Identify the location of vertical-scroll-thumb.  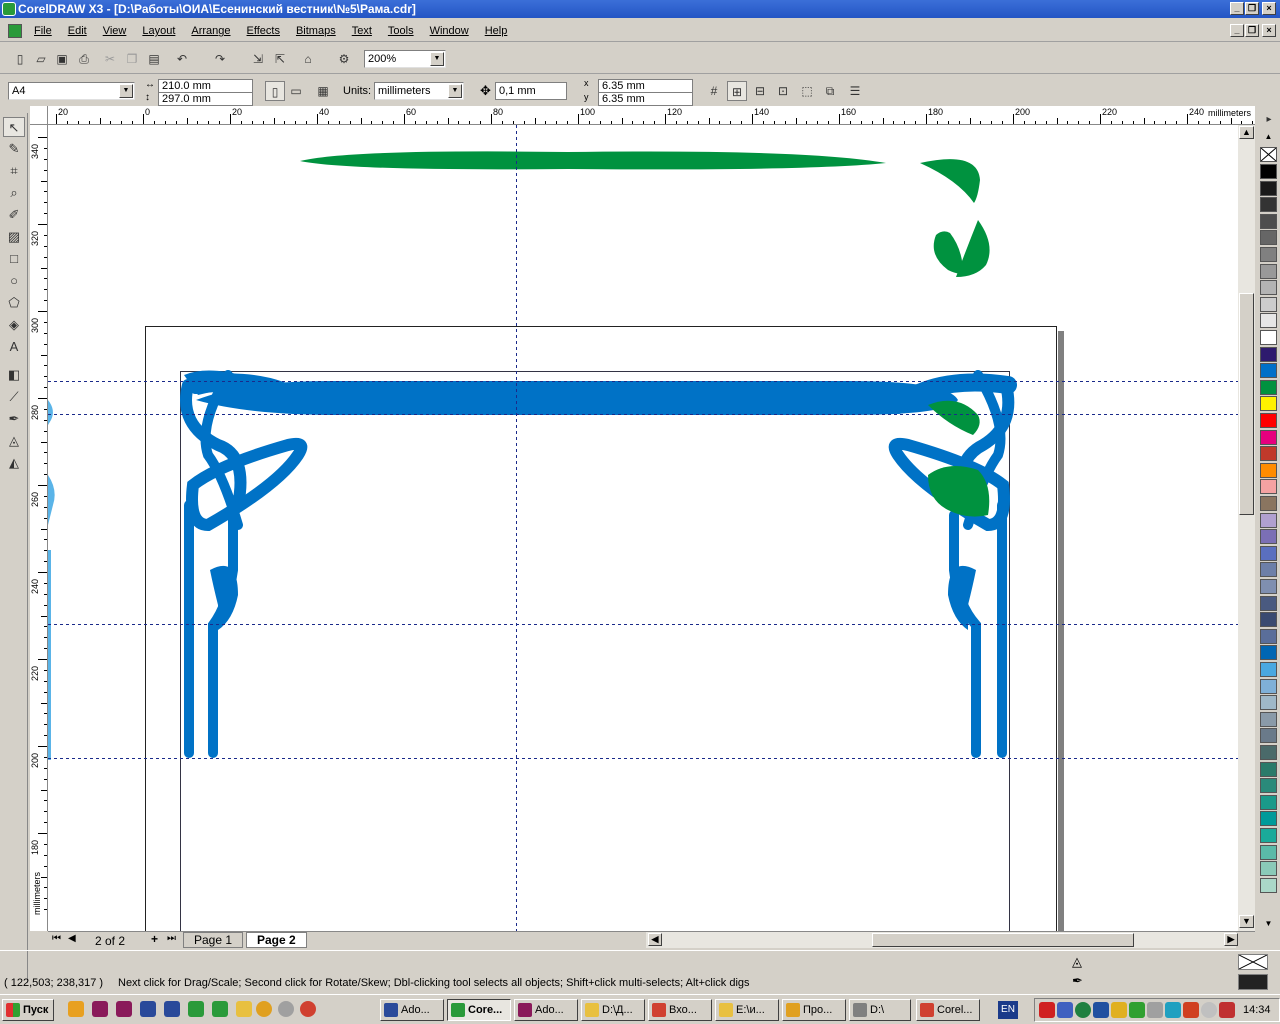
(1246, 404).